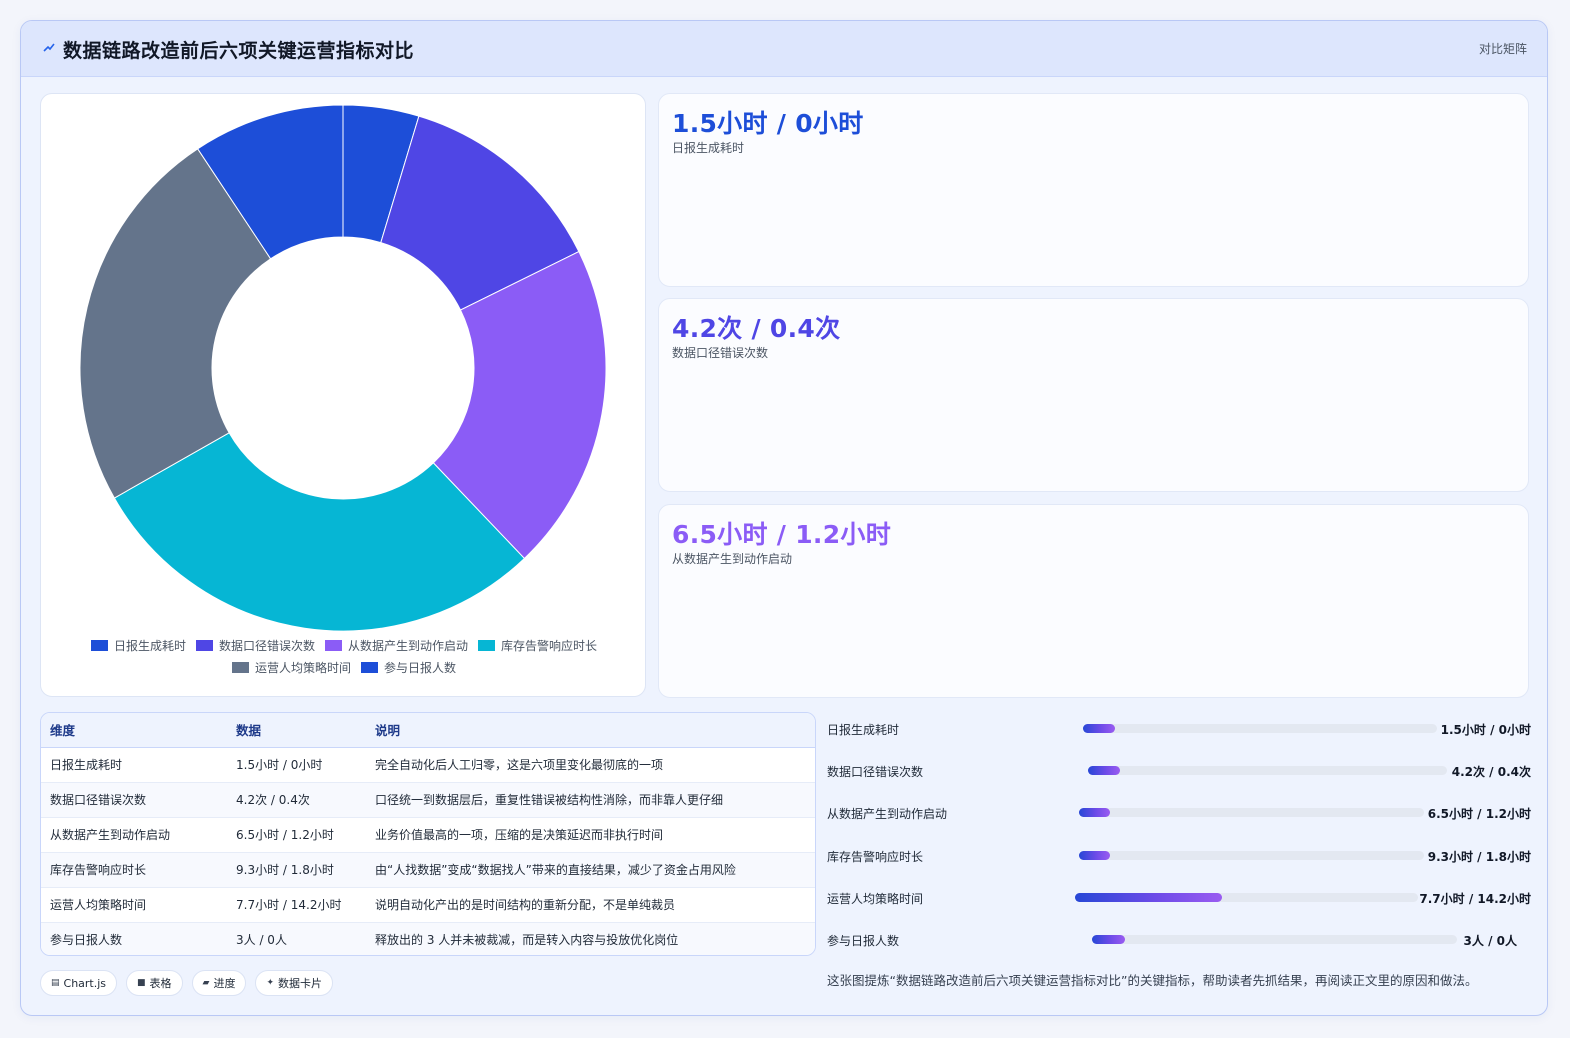  Describe the element at coordinates (875, 772) in the screenshot. I see `progress-label: 数据口径错误次数` at that location.